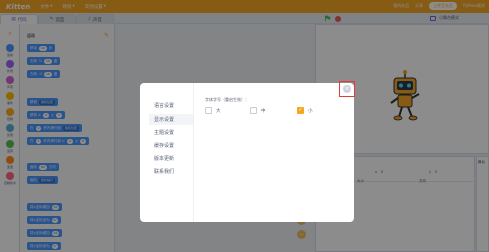  I want to click on font-size-medium-option: 中, so click(258, 110).